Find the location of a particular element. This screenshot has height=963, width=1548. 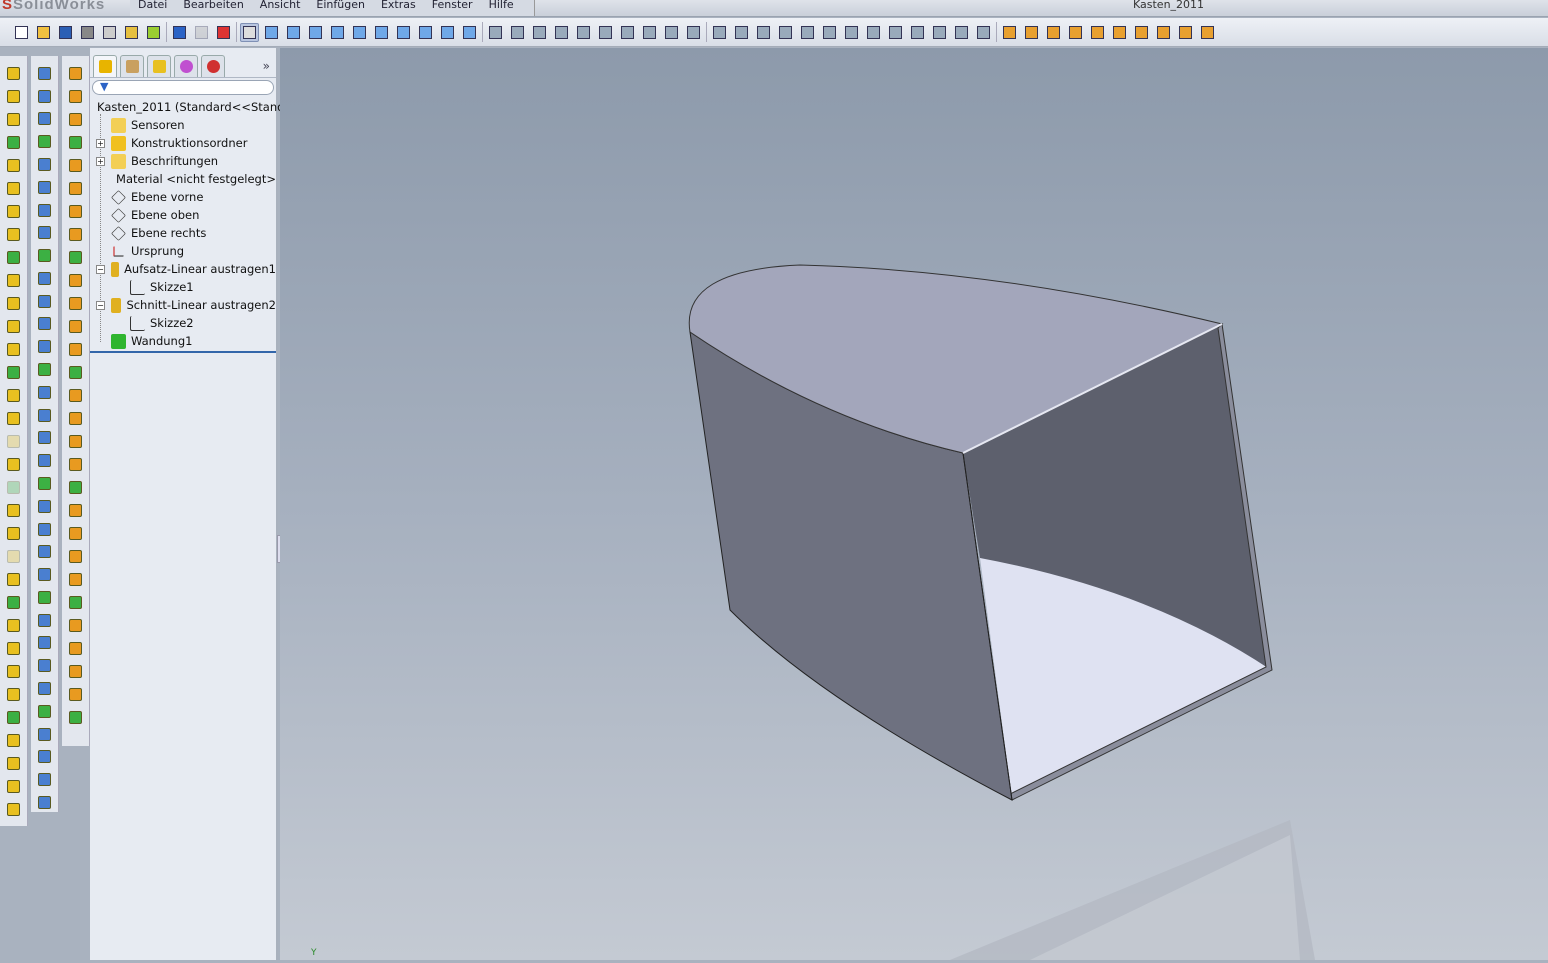

tree-item: Skizze1 is located at coordinates (183, 287).